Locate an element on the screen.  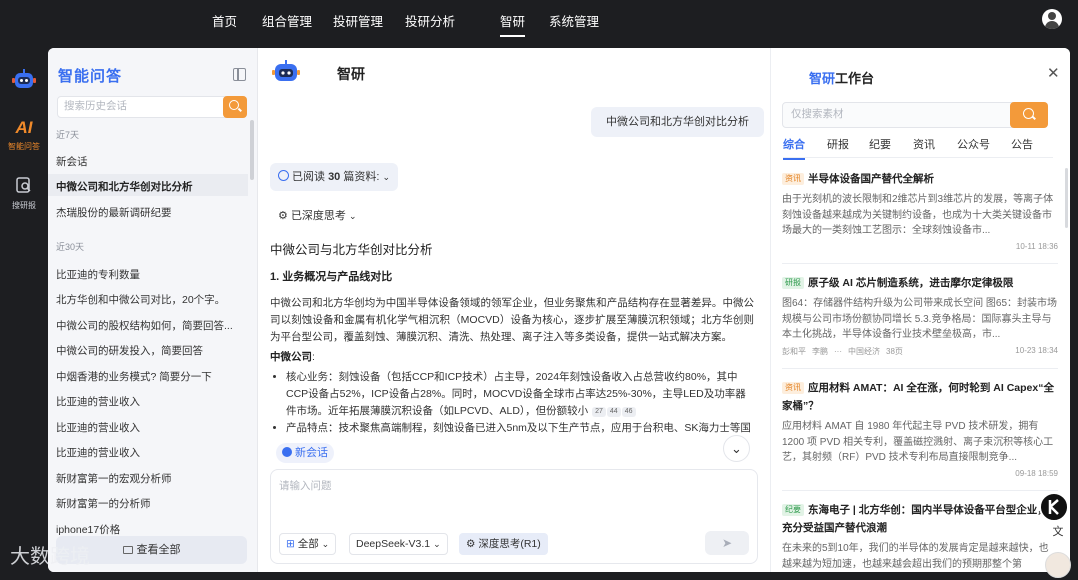
rail-item-qa: AI 智能问答 is located at coordinates (24, 135).